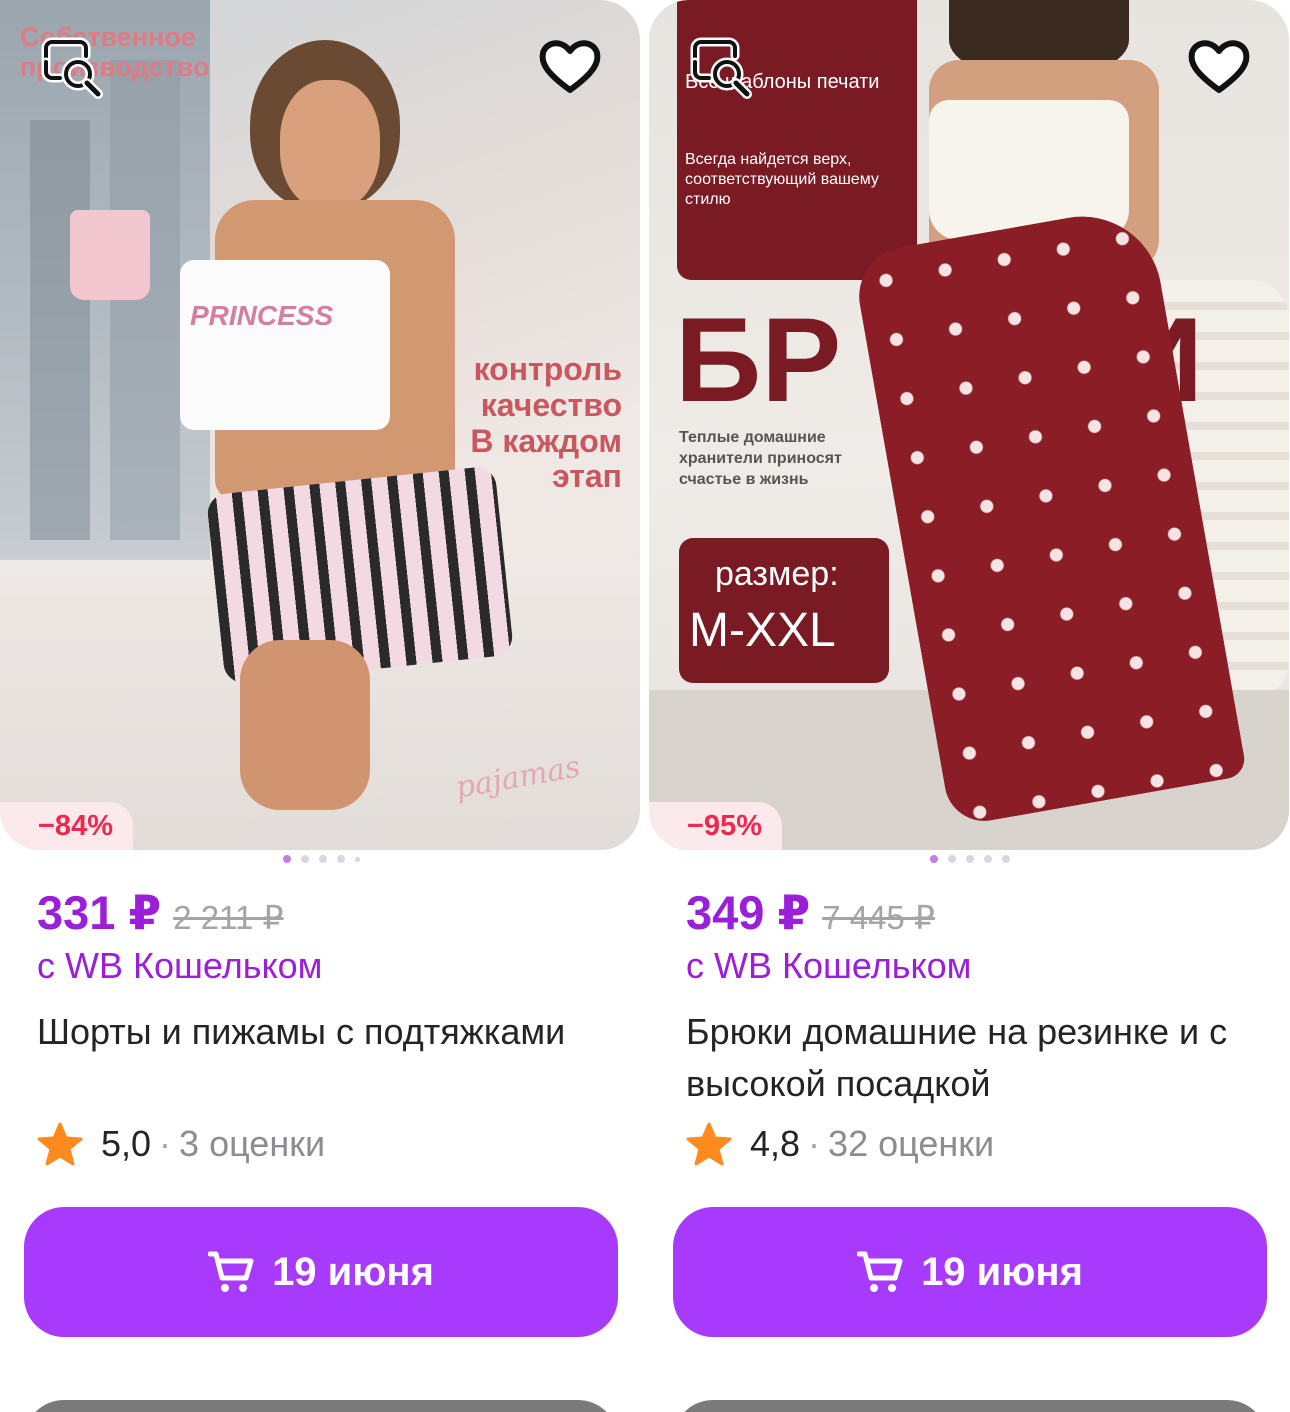 This screenshot has height=1412, width=1290. I want to click on big-word-start: БР, so click(758, 360).